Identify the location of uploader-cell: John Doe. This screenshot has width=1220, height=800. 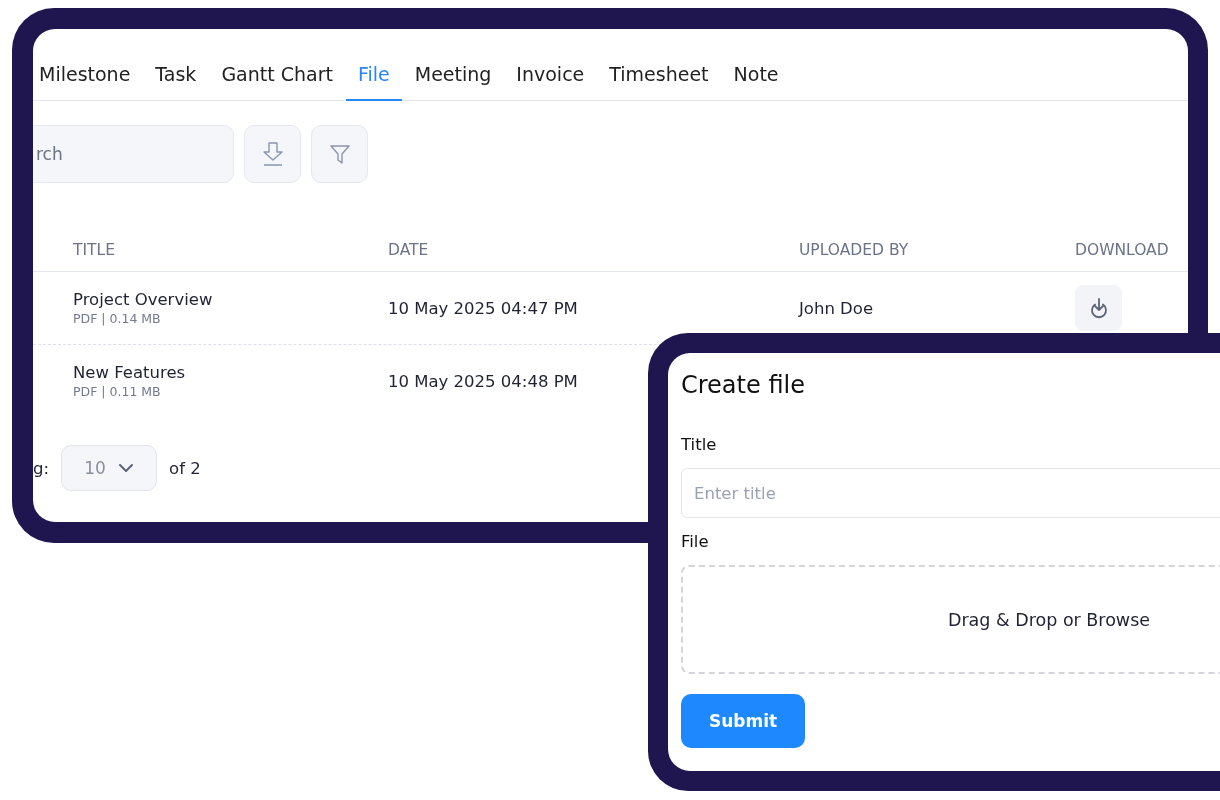
(836, 308).